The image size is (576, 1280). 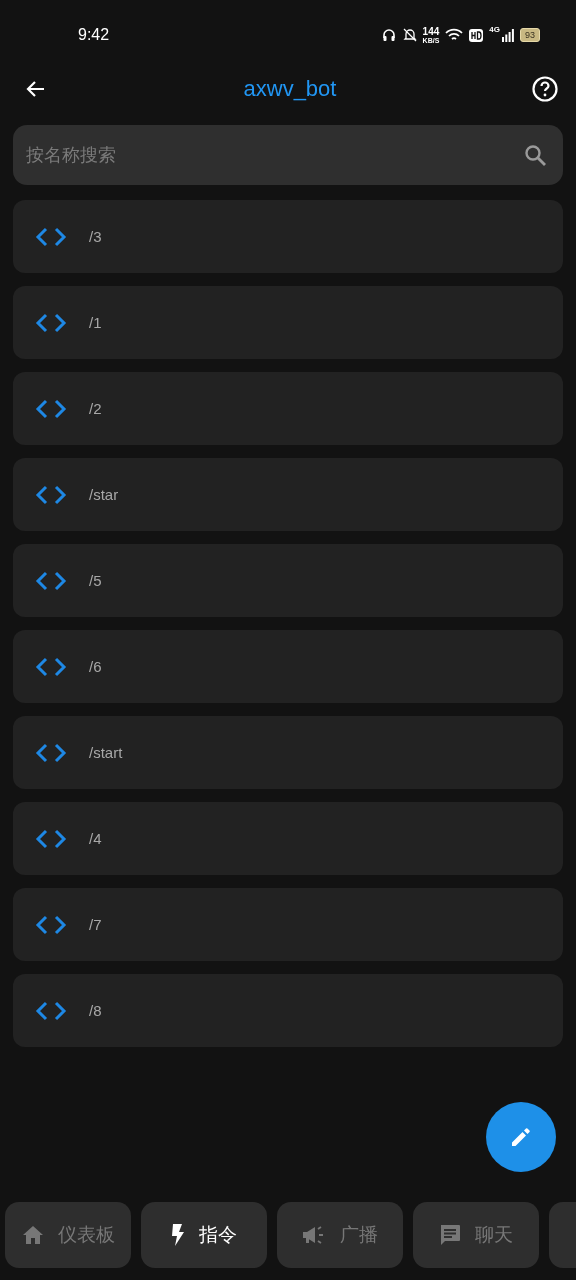 What do you see at coordinates (431, 31) in the screenshot?
I see `speed-value: 144` at bounding box center [431, 31].